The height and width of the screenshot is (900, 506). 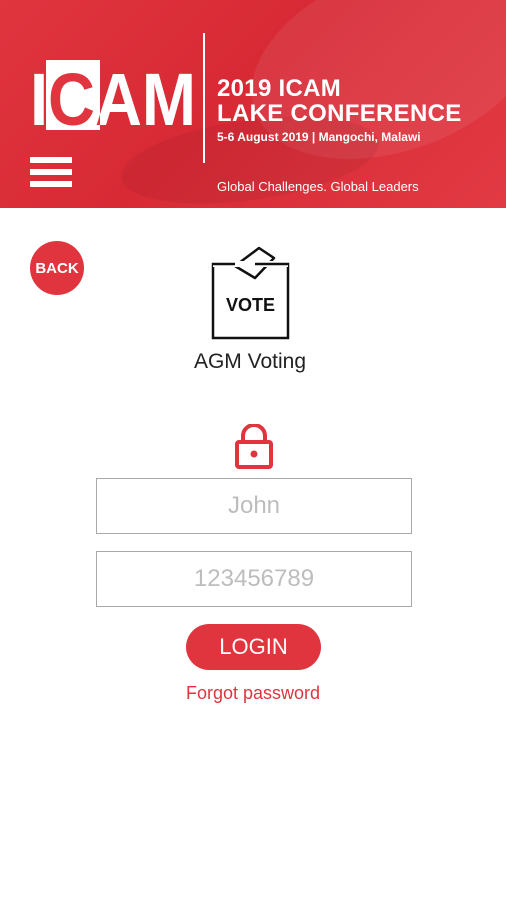 I want to click on hamburger-menu-icon, so click(x=52, y=175).